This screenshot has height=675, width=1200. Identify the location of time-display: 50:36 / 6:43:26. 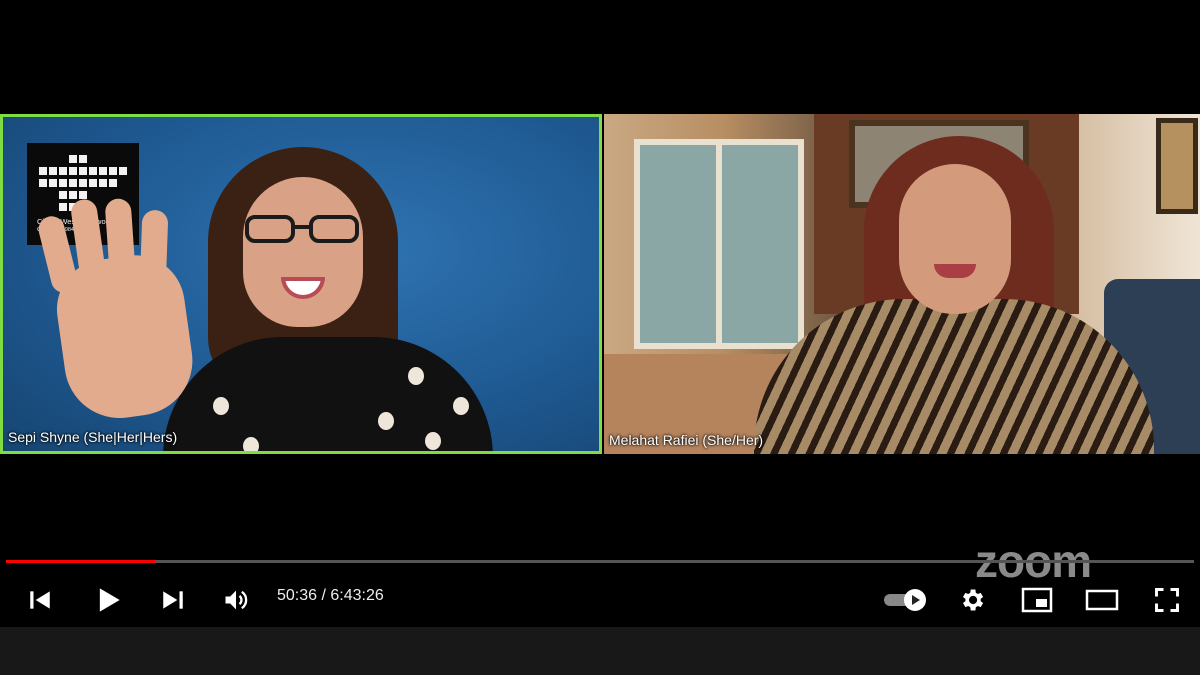
(330, 596).